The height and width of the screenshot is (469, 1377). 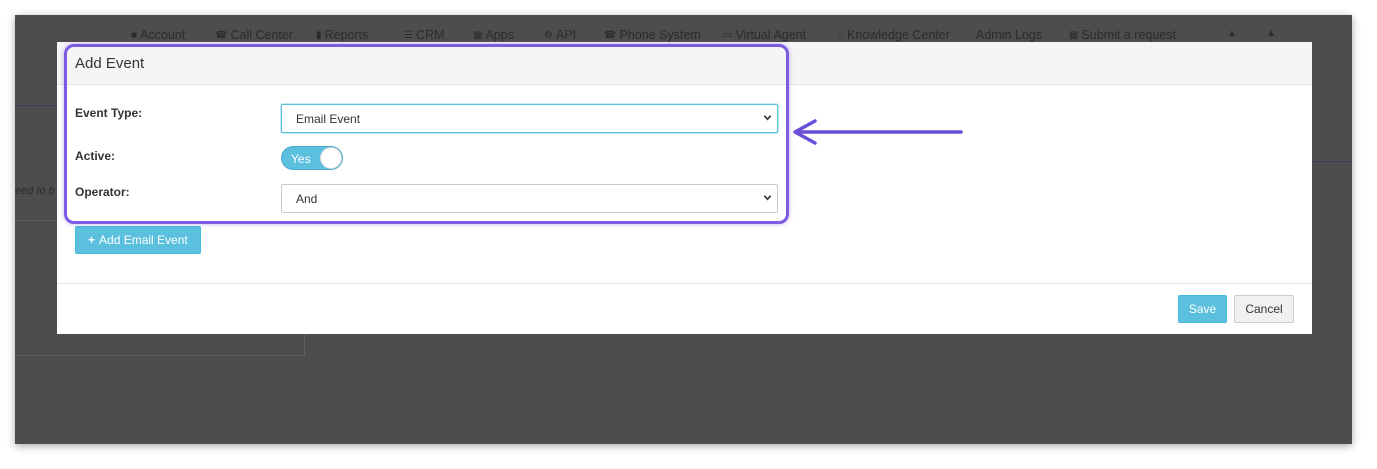 What do you see at coordinates (1074, 35) in the screenshot?
I see `ticket-icon: ▦` at bounding box center [1074, 35].